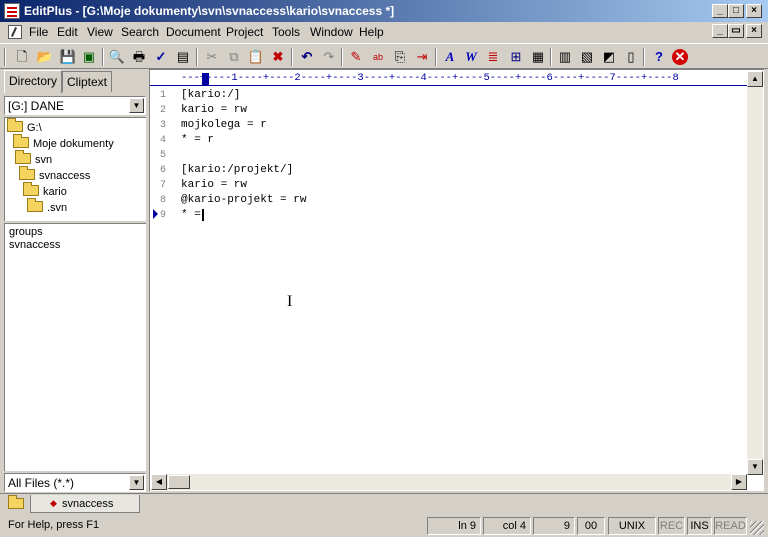 The height and width of the screenshot is (537, 768). I want to click on horizontal-scrollbar: ◀ ▶, so click(449, 482).